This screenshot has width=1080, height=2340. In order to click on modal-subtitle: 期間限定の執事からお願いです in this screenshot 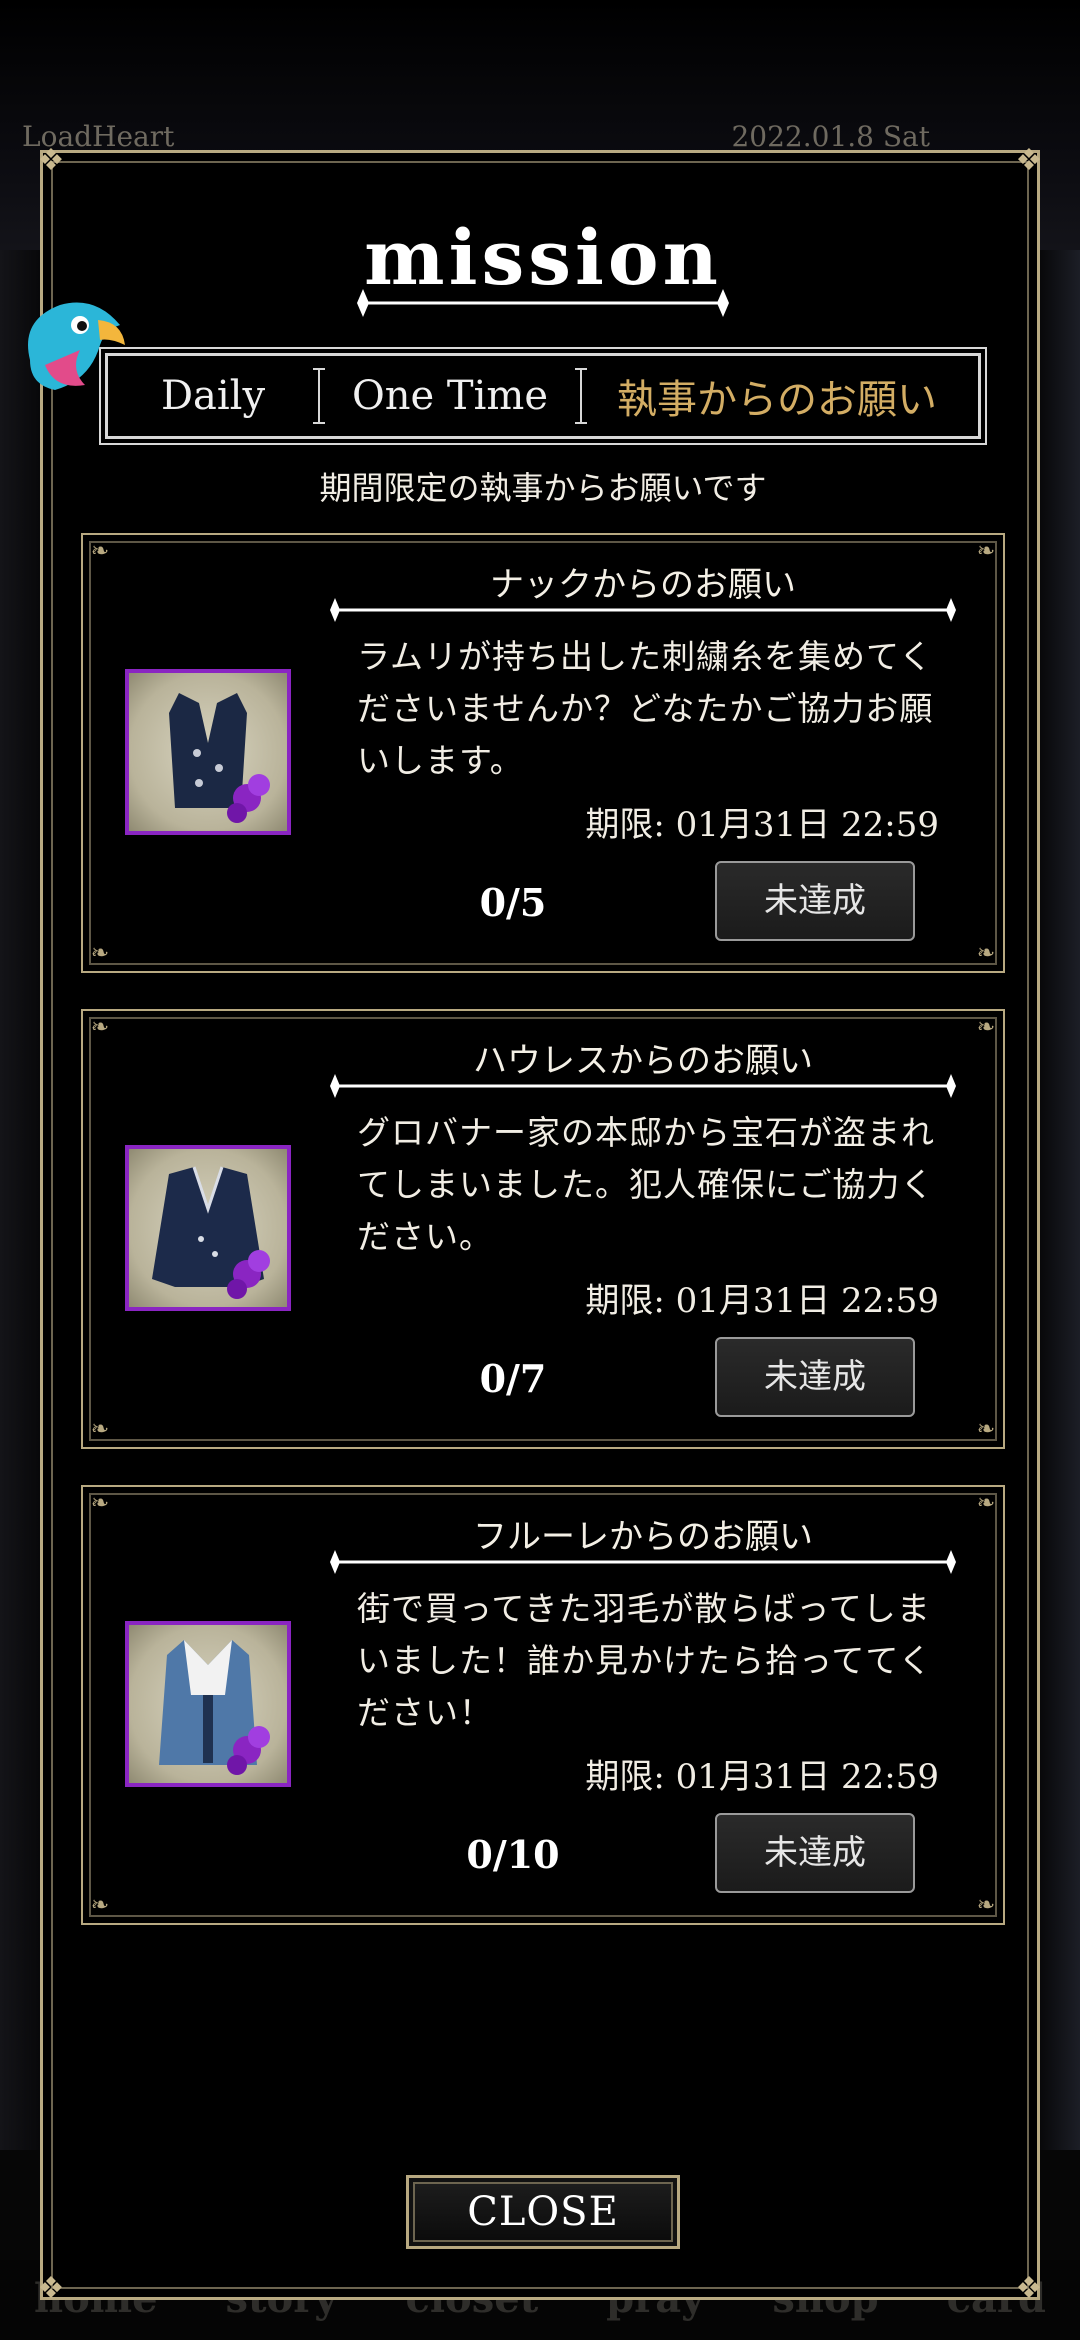, I will do `click(543, 488)`.